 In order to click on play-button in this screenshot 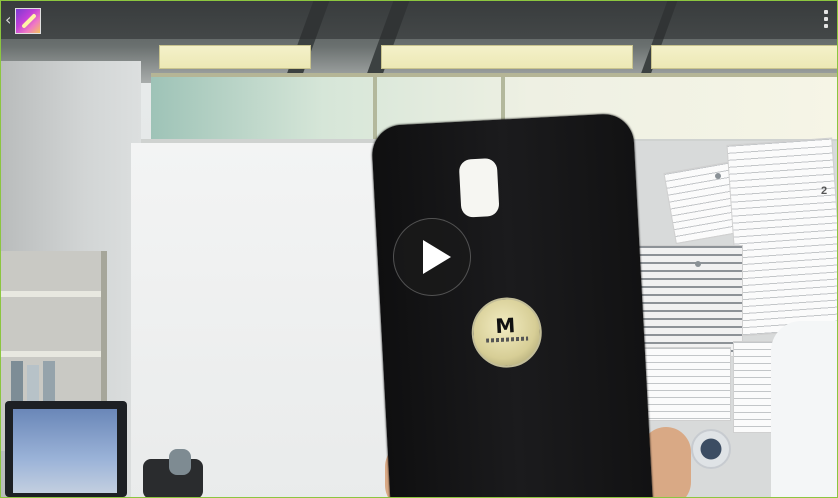, I will do `click(432, 257)`.